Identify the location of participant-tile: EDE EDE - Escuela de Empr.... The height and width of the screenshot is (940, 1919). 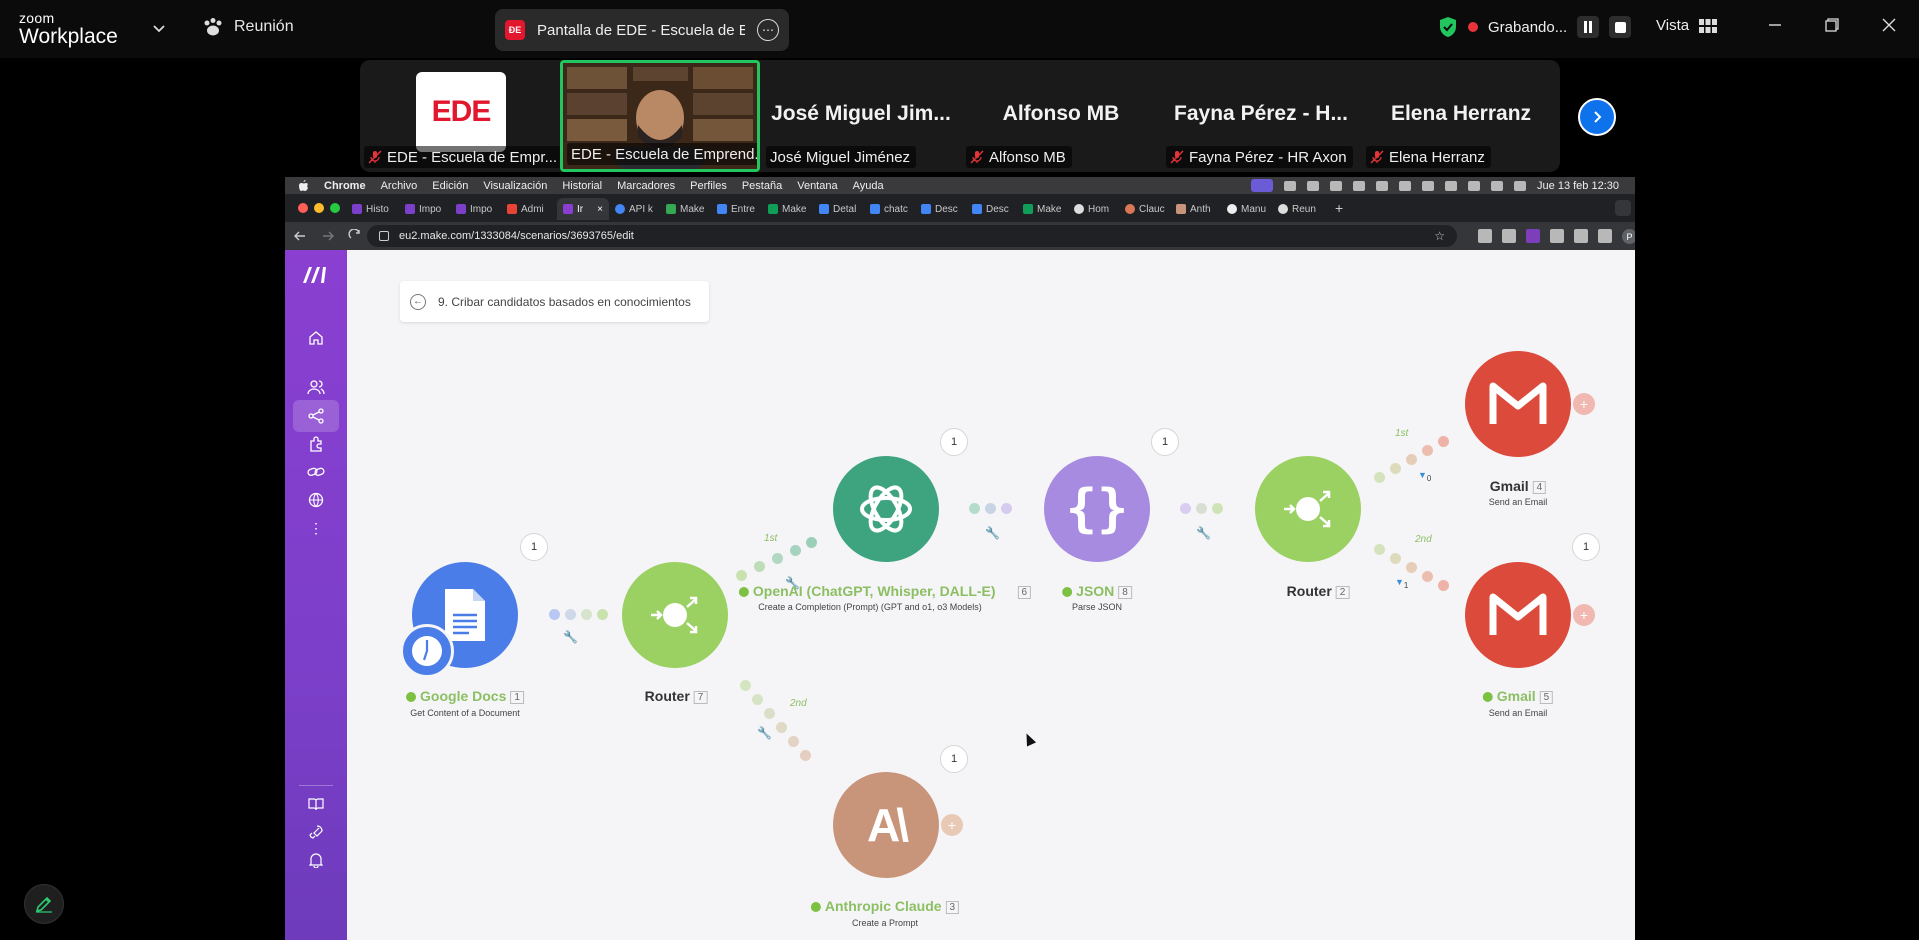
(462, 116).